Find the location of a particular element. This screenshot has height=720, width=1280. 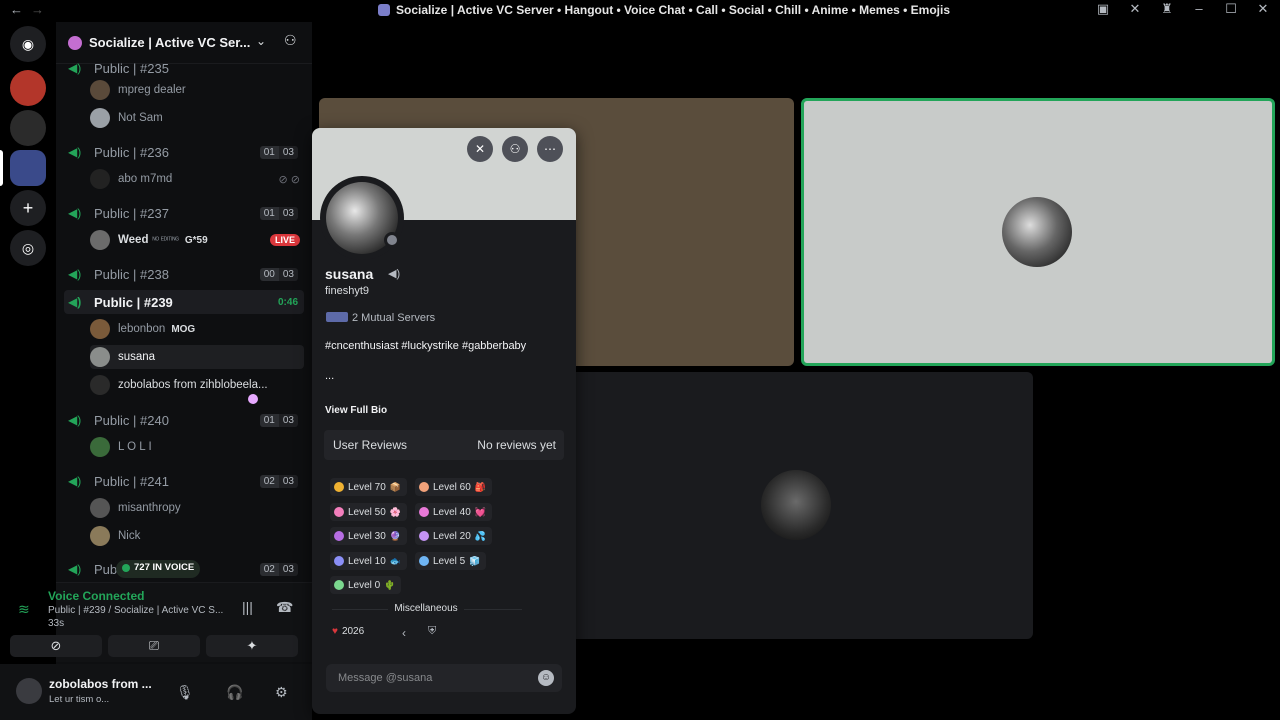

level-badge: Level 10 🐟 is located at coordinates (369, 561).